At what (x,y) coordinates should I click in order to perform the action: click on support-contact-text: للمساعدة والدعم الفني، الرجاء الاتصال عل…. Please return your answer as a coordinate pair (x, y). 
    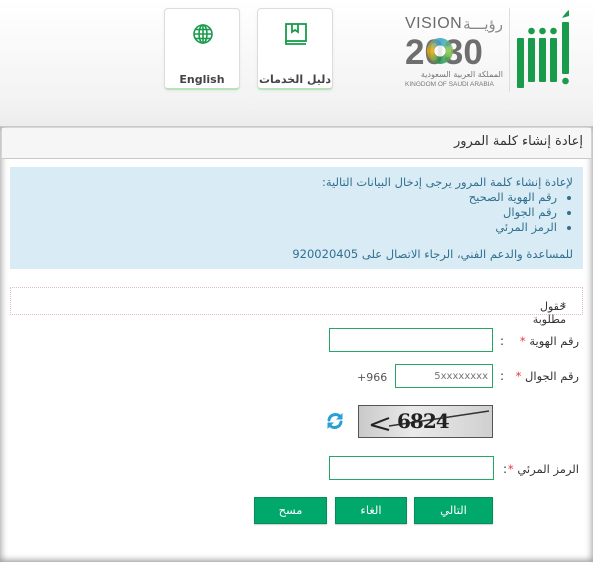
    Looking at the image, I should click on (432, 254).